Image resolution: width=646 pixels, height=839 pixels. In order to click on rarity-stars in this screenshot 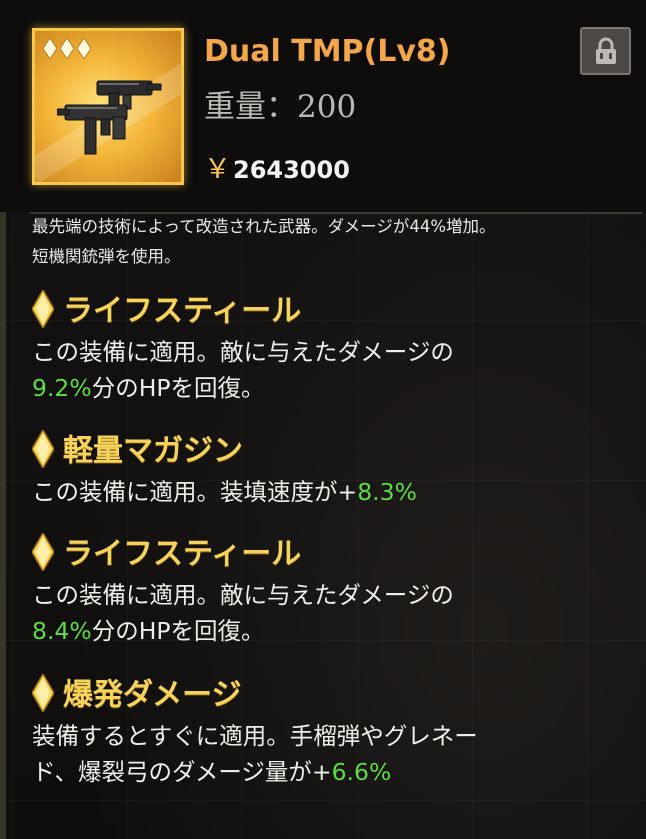, I will do `click(67, 48)`.